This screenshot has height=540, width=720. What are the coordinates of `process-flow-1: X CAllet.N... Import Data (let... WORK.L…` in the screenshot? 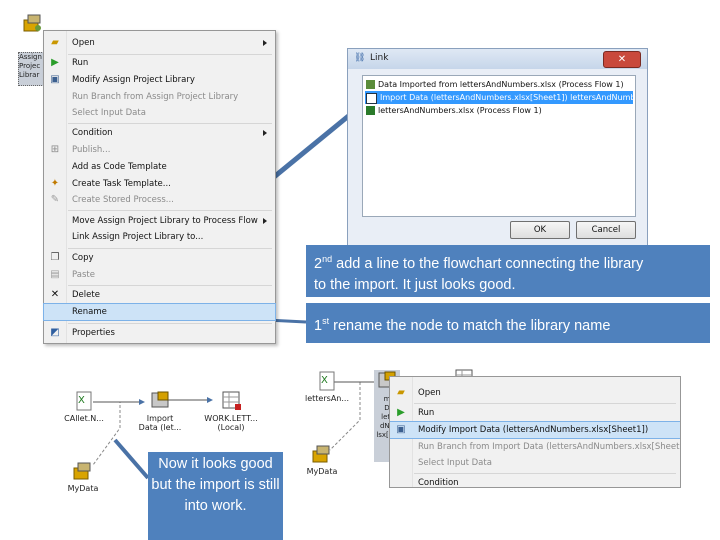 It's located at (180, 445).